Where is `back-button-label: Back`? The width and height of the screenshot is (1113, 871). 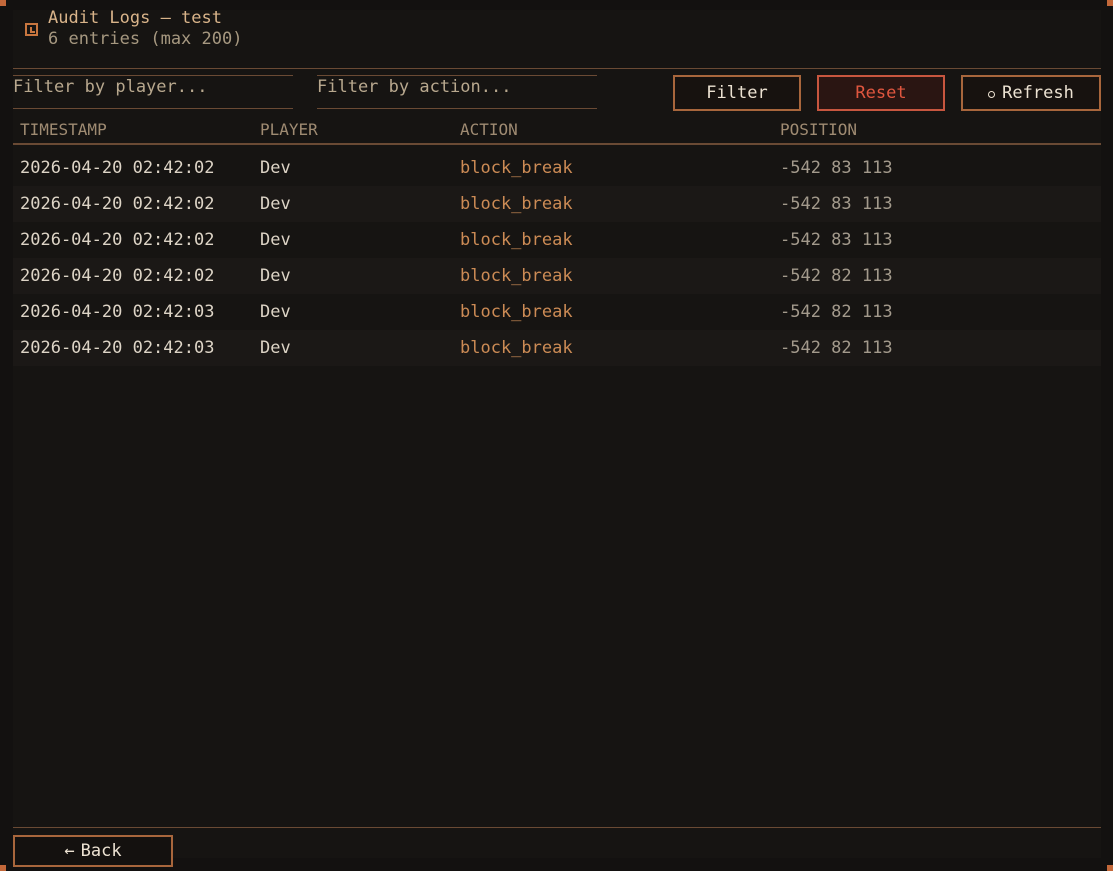
back-button-label: Back is located at coordinates (101, 851).